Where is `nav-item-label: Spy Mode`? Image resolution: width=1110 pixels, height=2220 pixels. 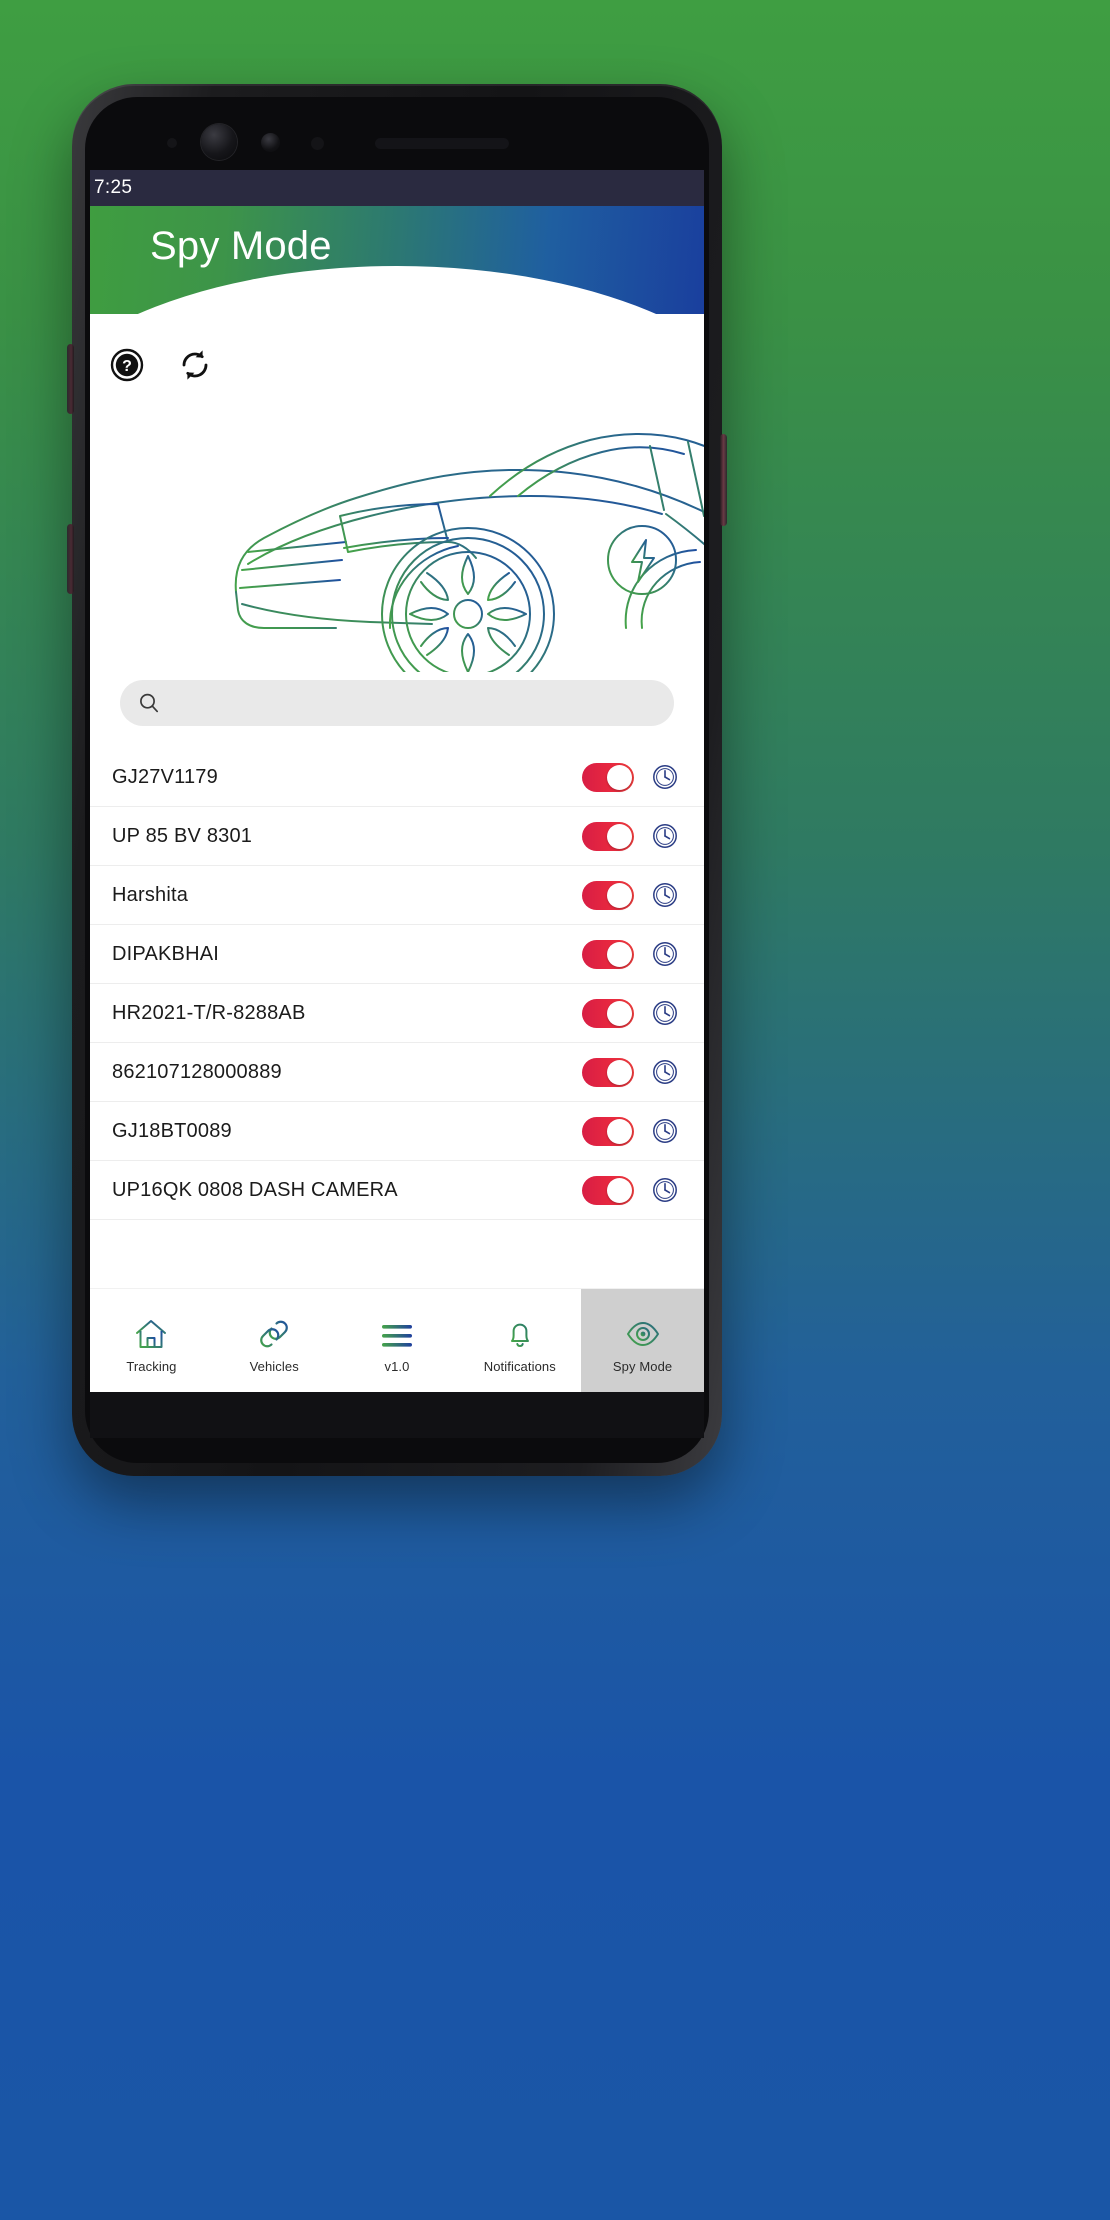
nav-item-label: Spy Mode is located at coordinates (642, 1366).